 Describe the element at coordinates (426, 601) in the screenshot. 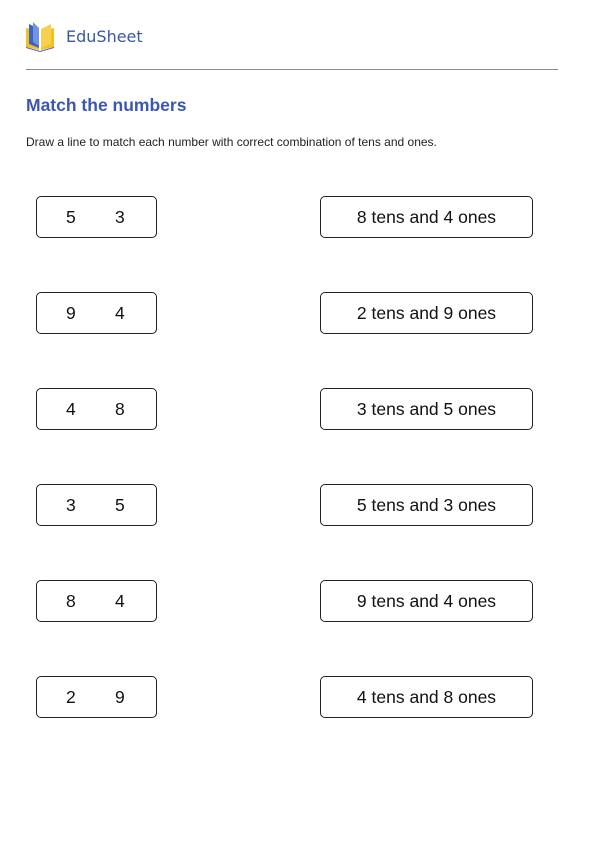

I see `tens-ones-box: 9 tens and 4 ones` at that location.